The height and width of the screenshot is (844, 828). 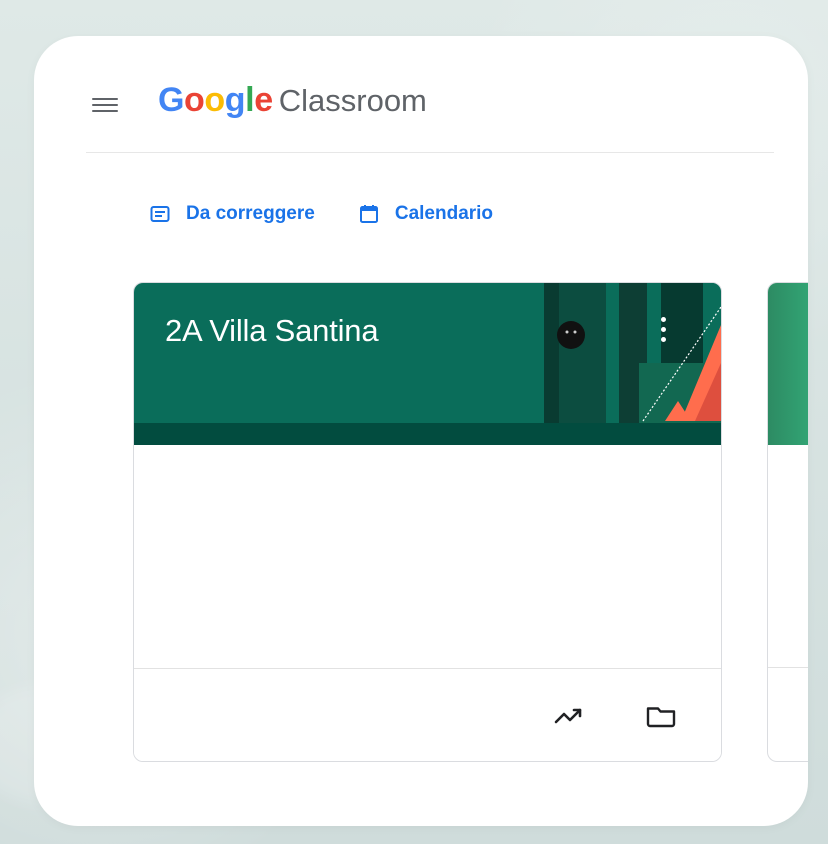 What do you see at coordinates (427, 714) in the screenshot?
I see `course-footer` at bounding box center [427, 714].